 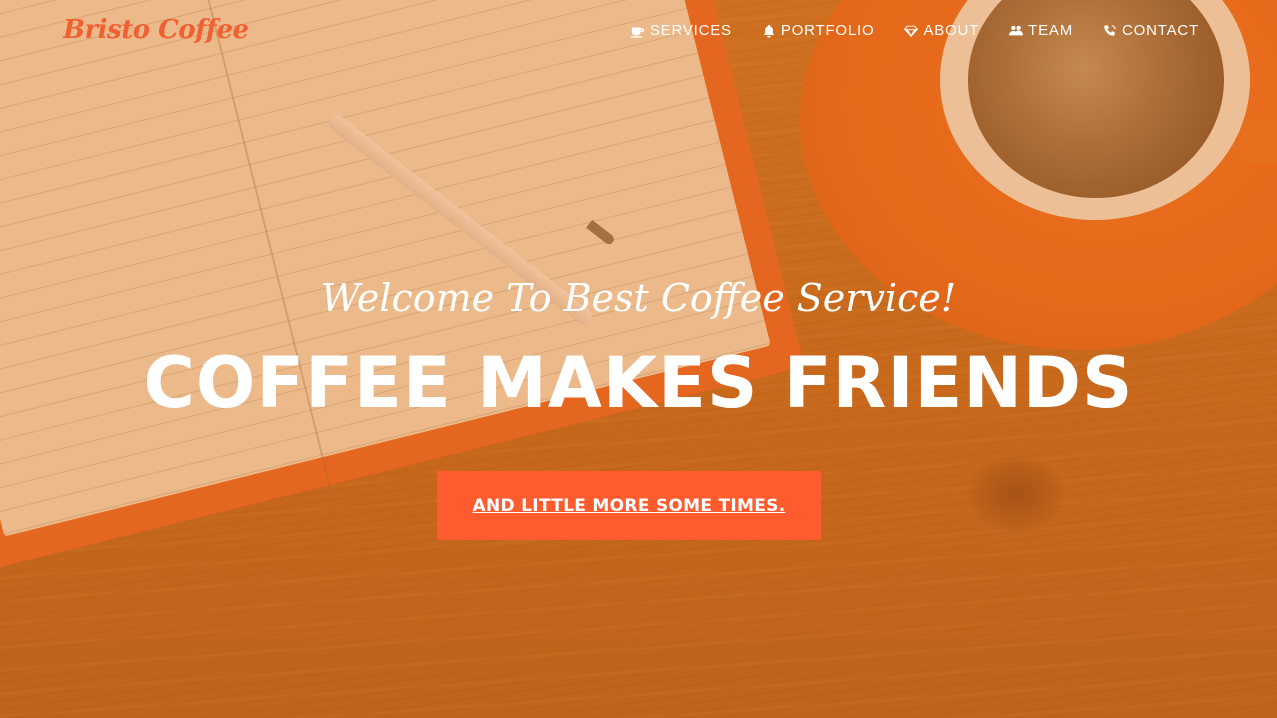 I want to click on users-icon, so click(x=1016, y=30).